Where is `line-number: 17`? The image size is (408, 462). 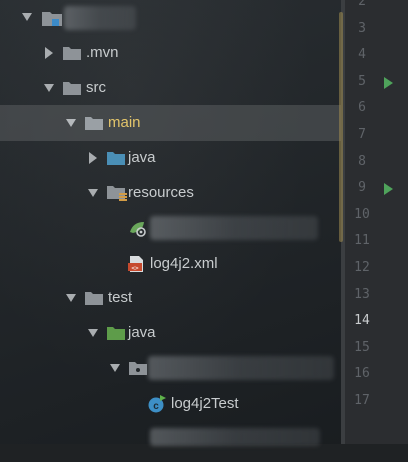 line-number: 17 is located at coordinates (362, 400).